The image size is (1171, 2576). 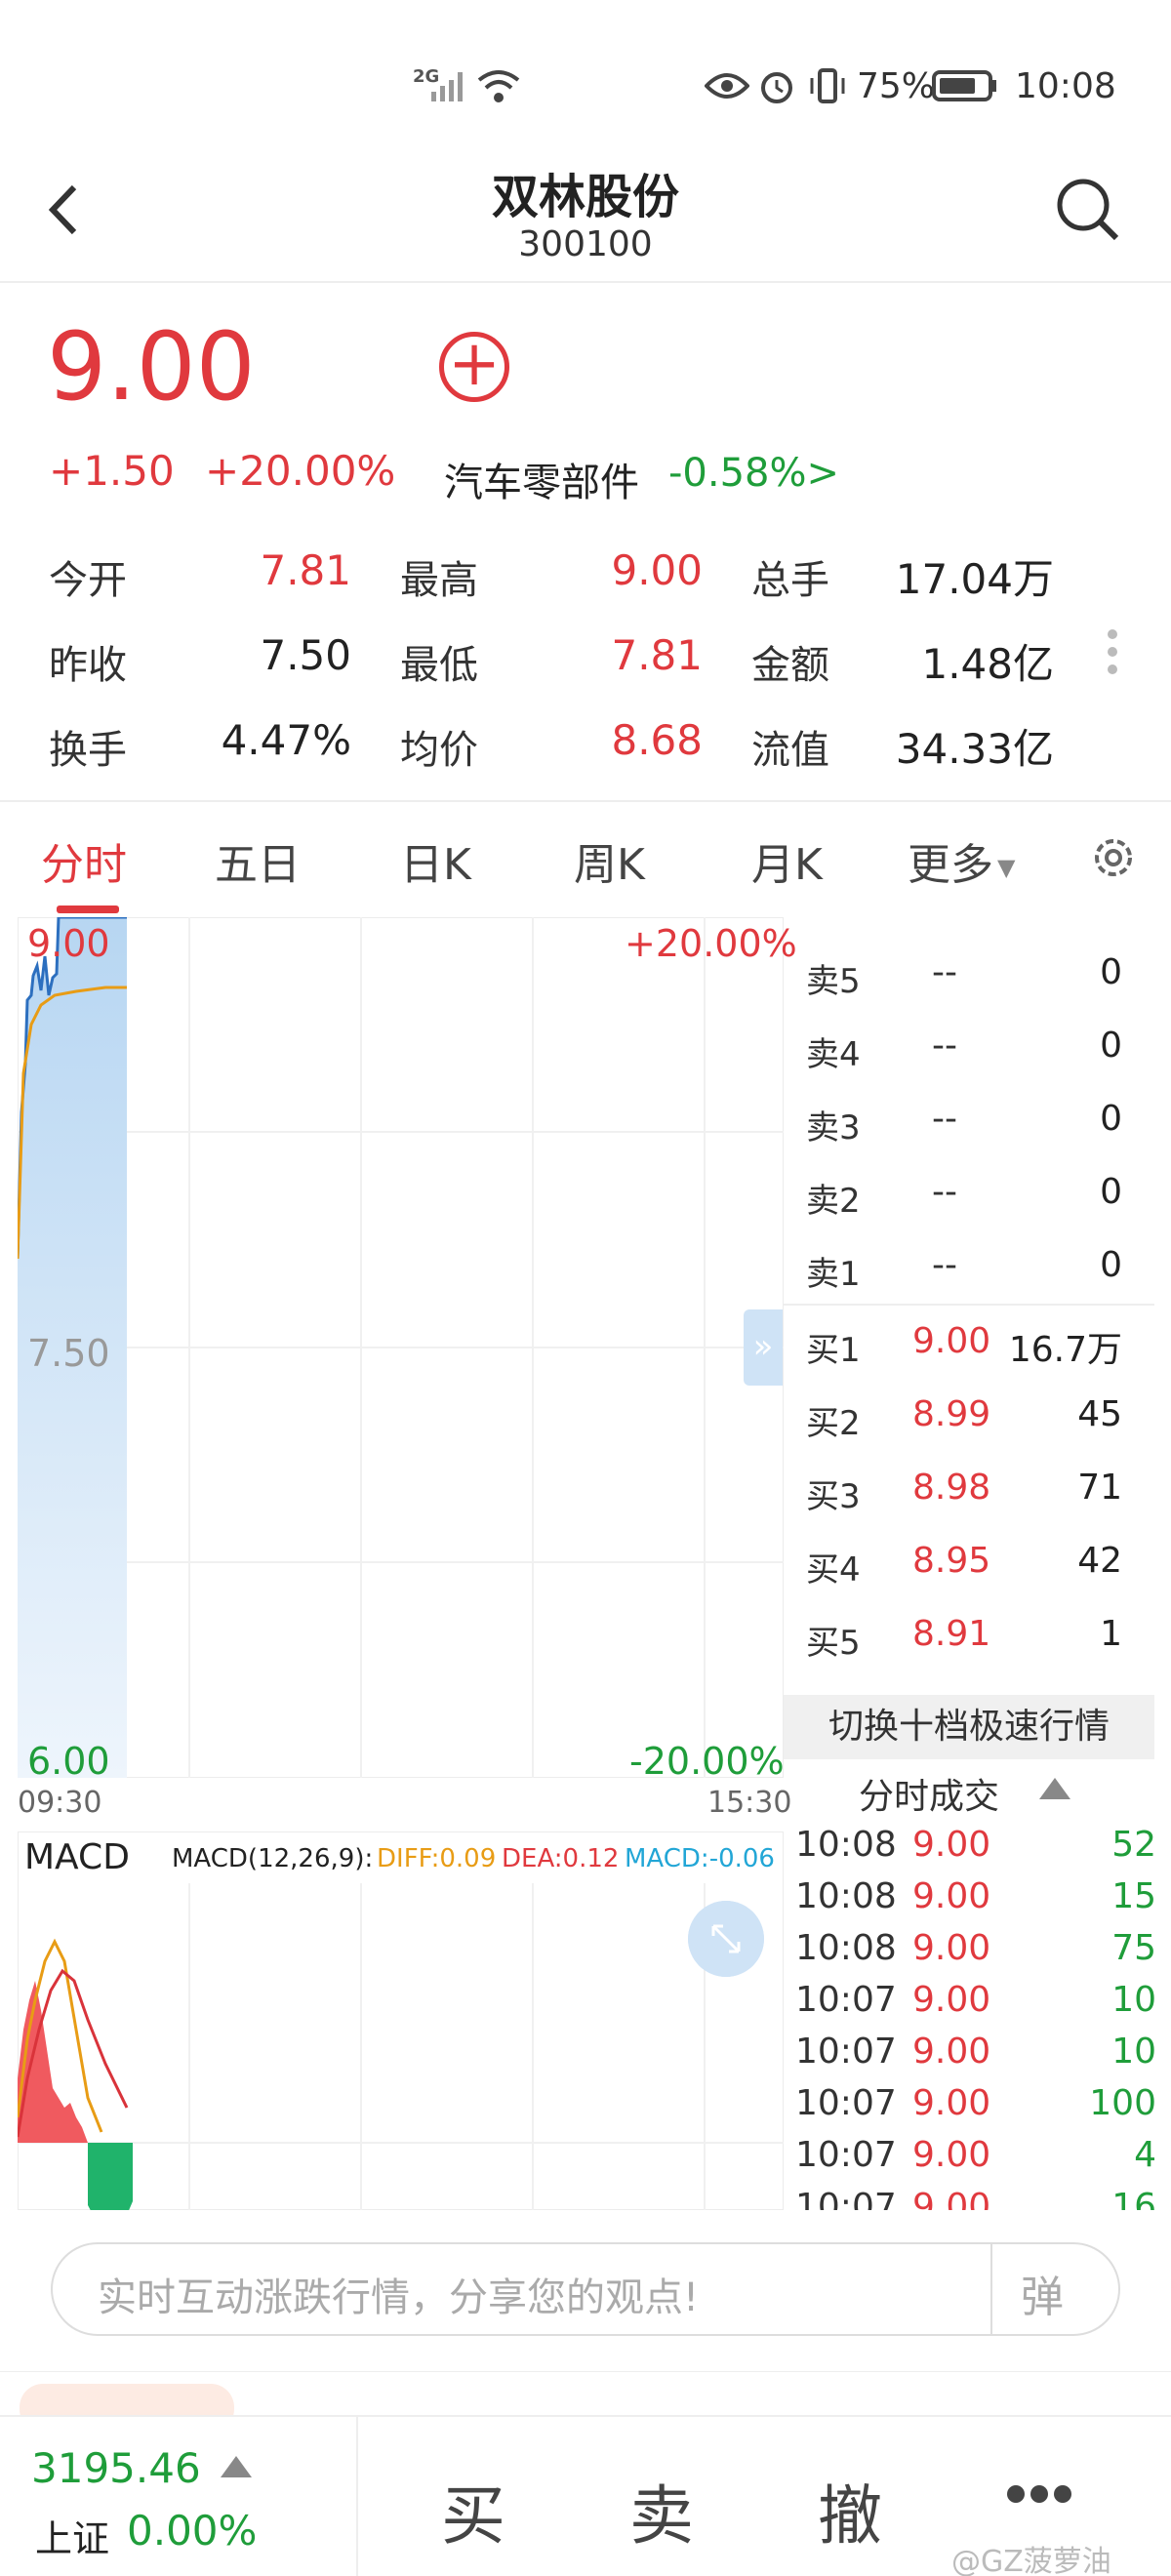 What do you see at coordinates (1133, 1896) in the screenshot?
I see `trade-volume: 15` at bounding box center [1133, 1896].